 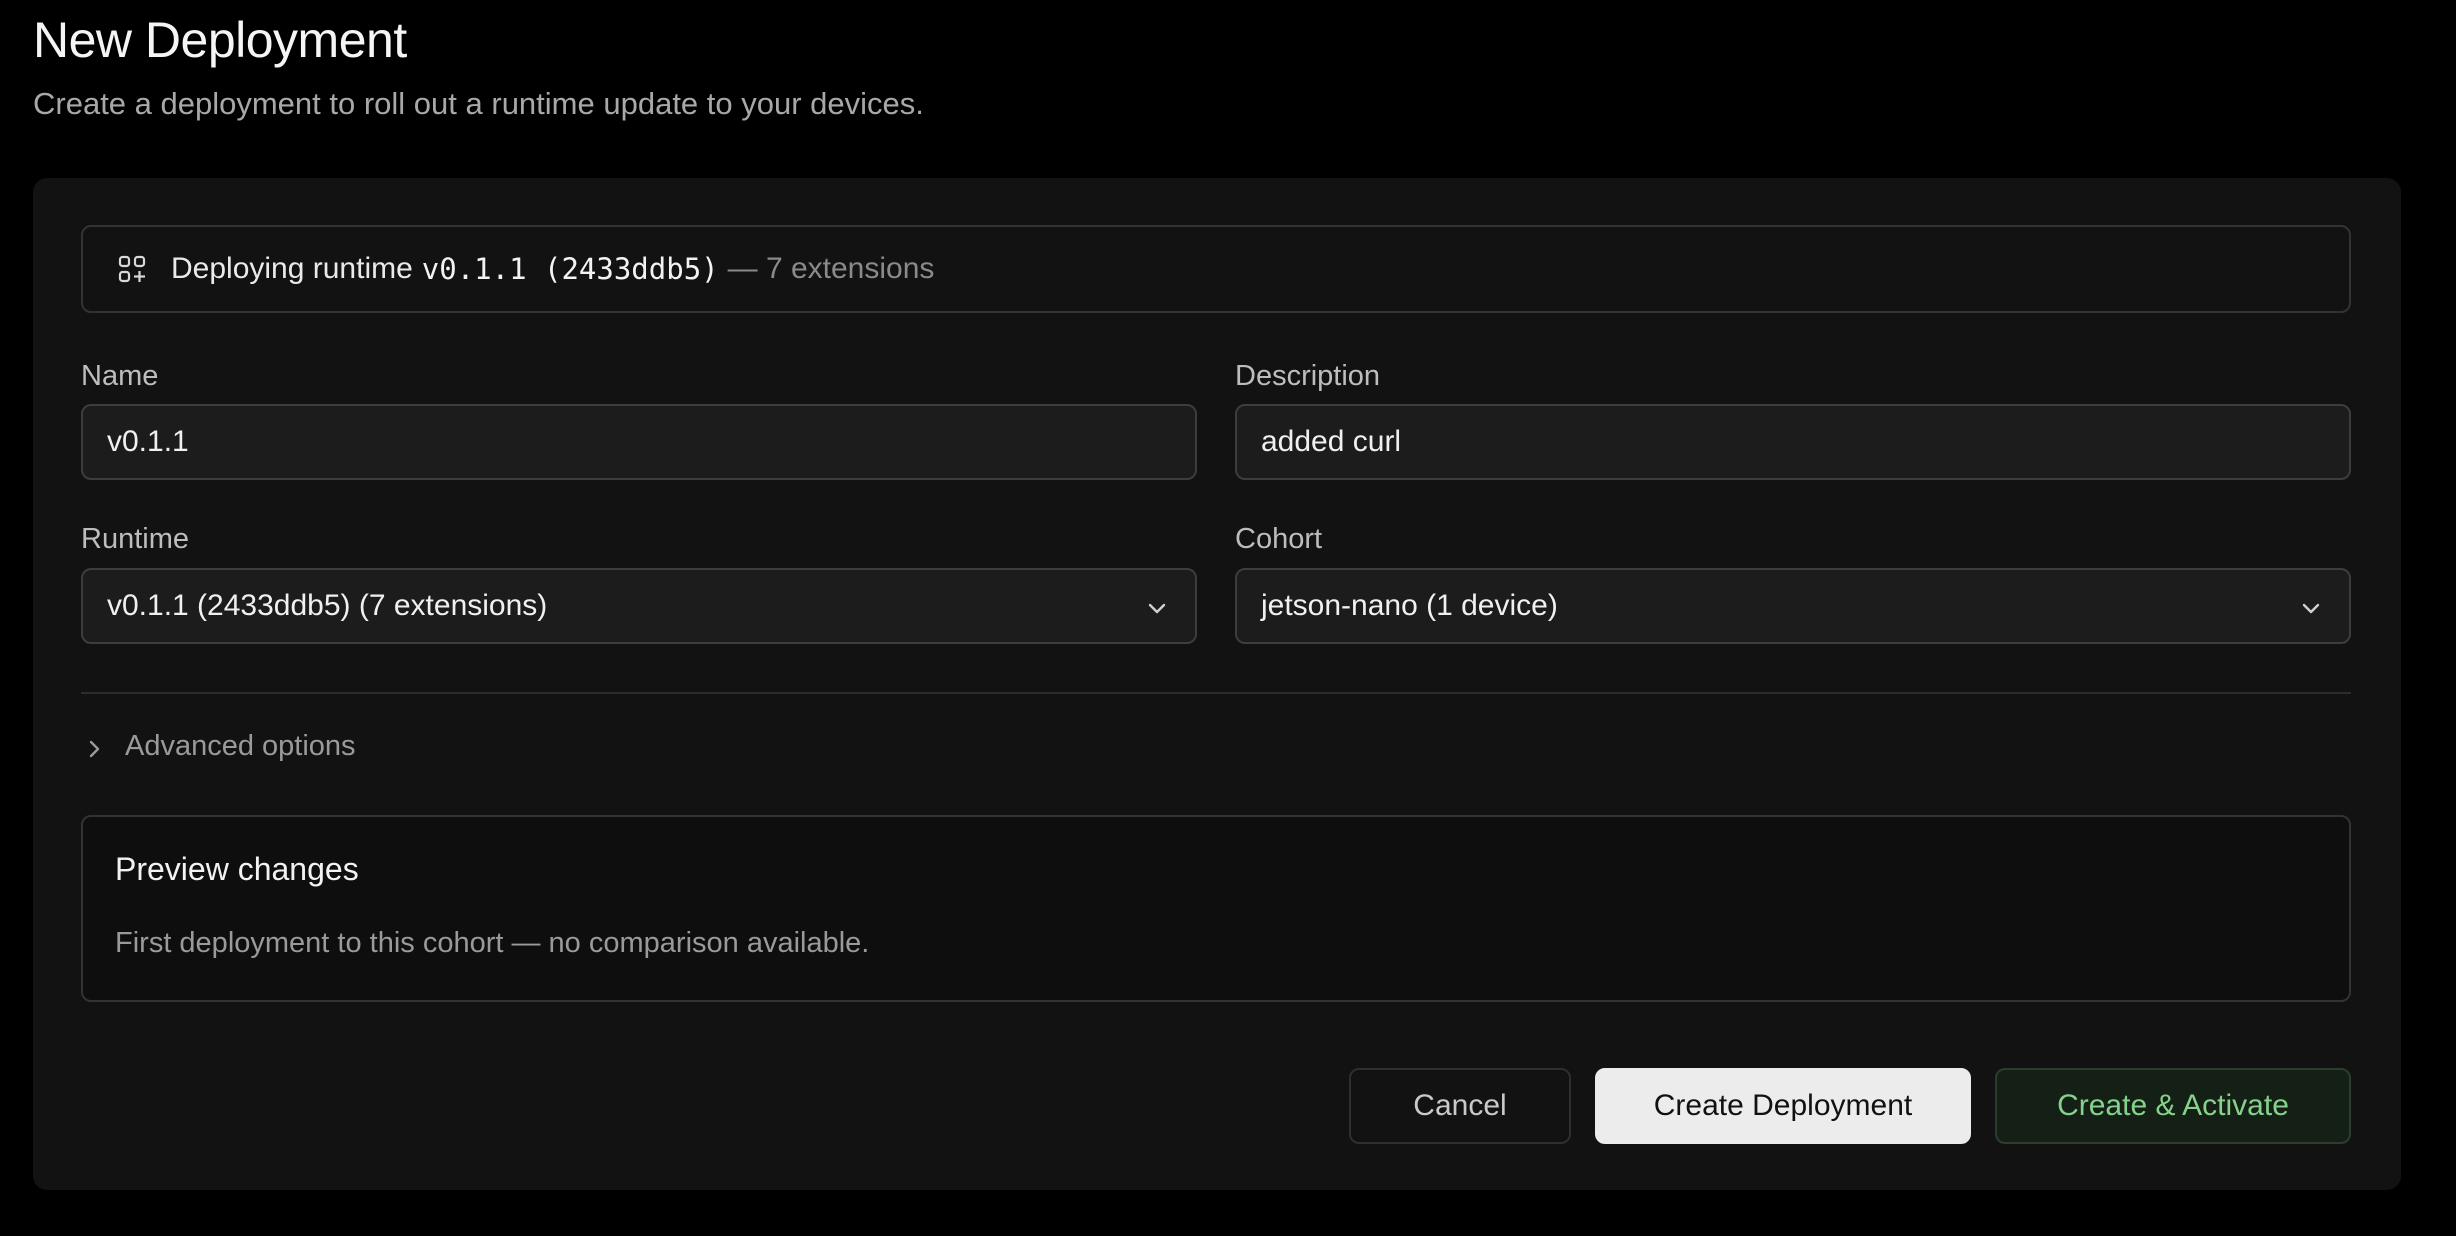 What do you see at coordinates (1216, 693) in the screenshot?
I see `section-divider` at bounding box center [1216, 693].